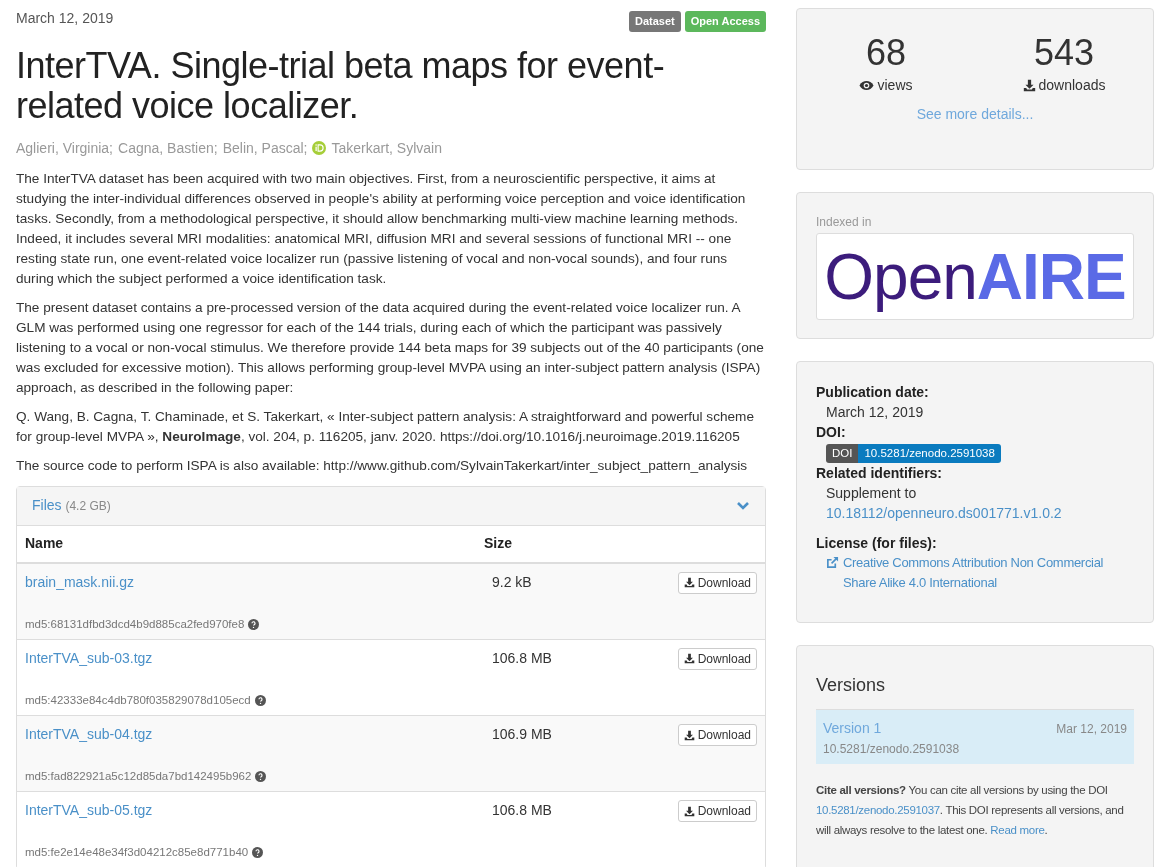  Describe the element at coordinates (258, 658) in the screenshot. I see `file-link: InterTVA_sub-03.tgz` at that location.